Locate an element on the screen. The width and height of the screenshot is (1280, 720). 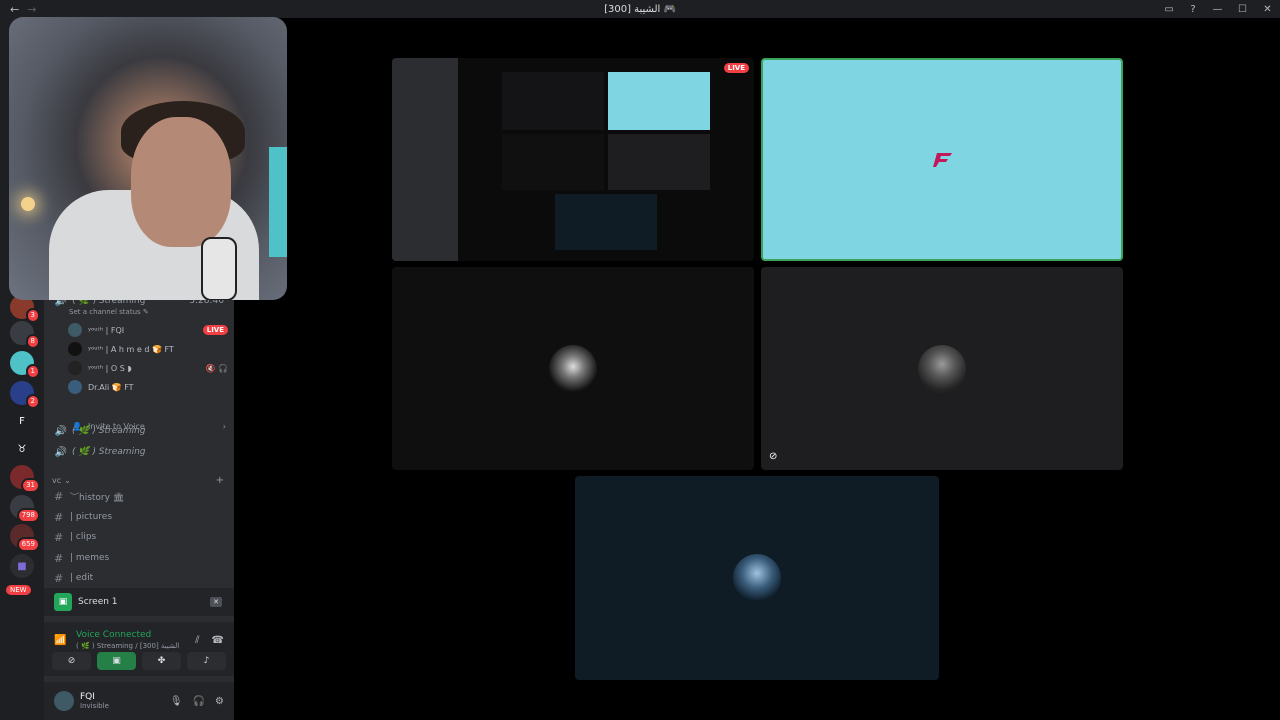
speaking-user-tile is located at coordinates (942, 159).